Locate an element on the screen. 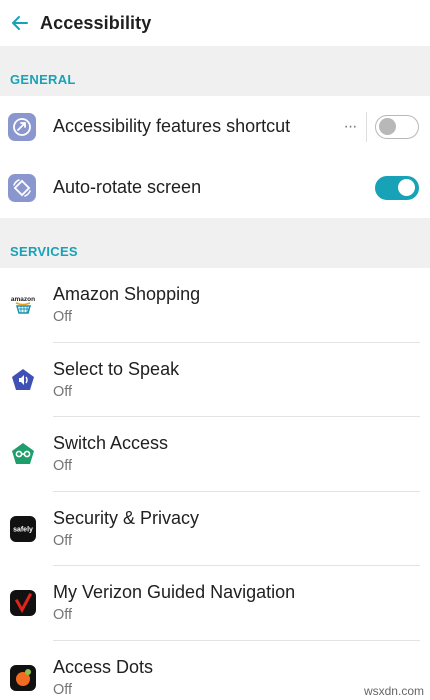  app-bar: Accessibility is located at coordinates (215, 23).